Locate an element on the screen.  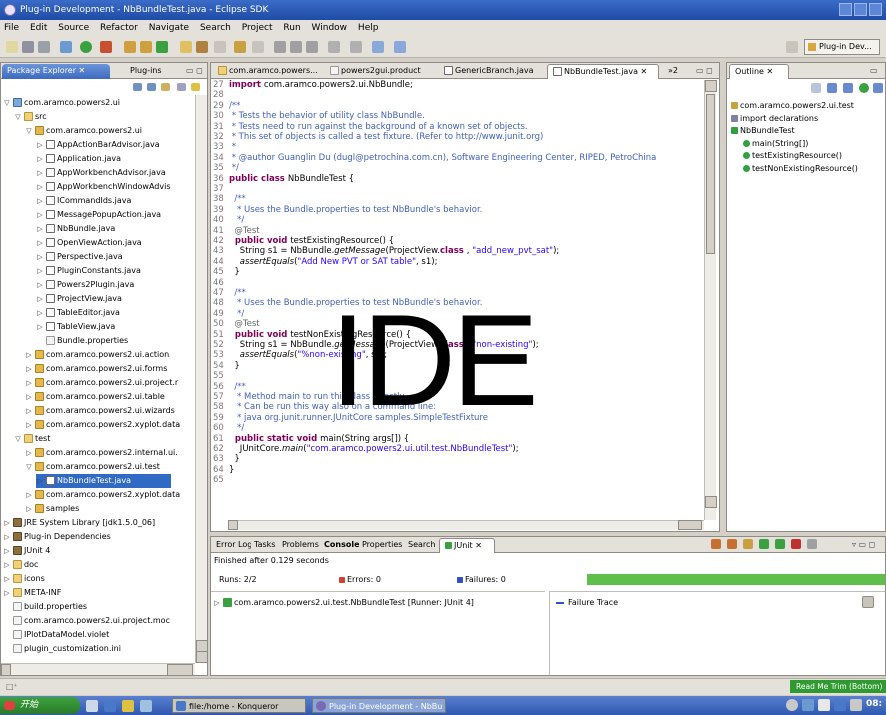
new-icon is located at coordinates (12, 47).